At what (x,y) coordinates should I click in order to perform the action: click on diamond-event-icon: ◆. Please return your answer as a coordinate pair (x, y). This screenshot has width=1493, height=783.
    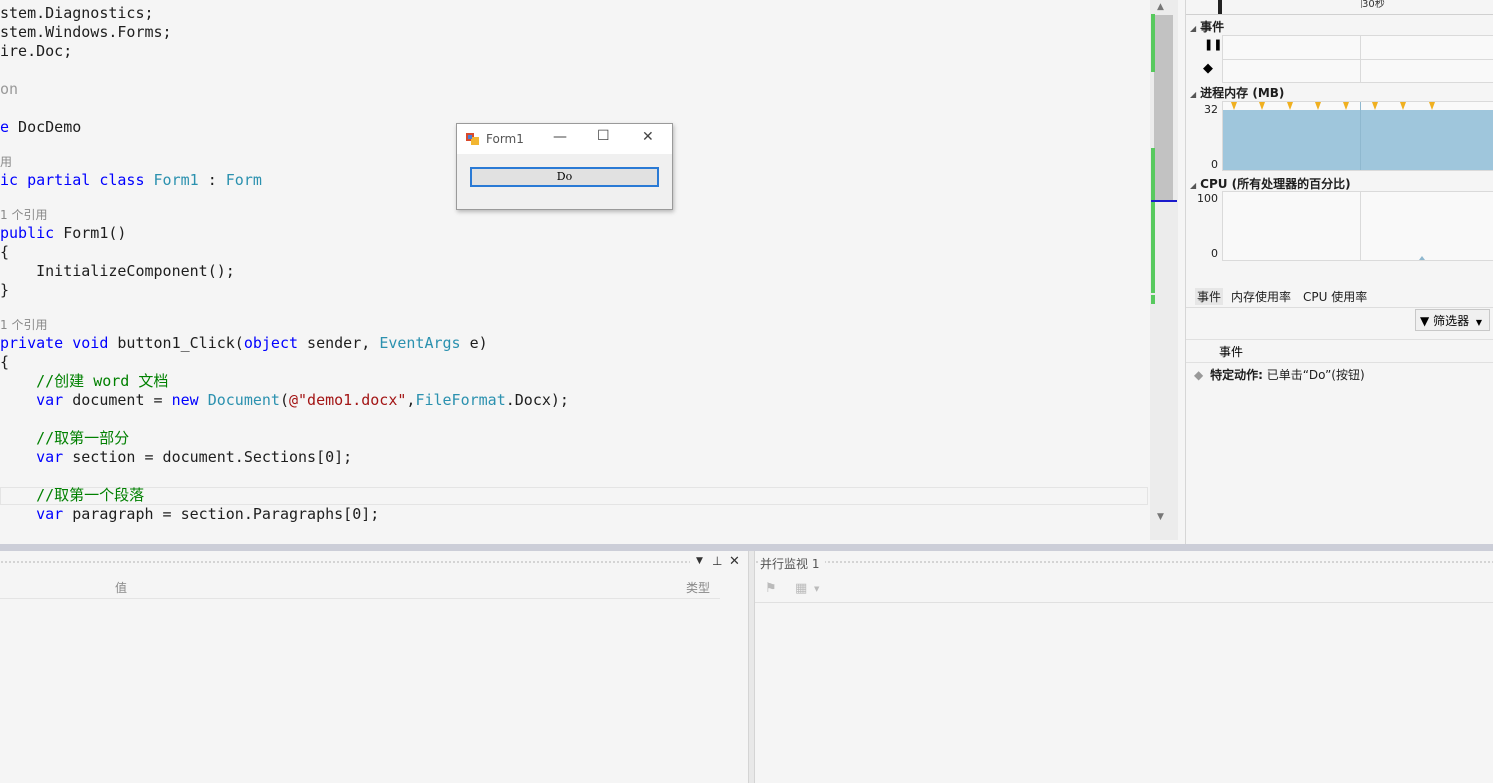
    Looking at the image, I should click on (1208, 68).